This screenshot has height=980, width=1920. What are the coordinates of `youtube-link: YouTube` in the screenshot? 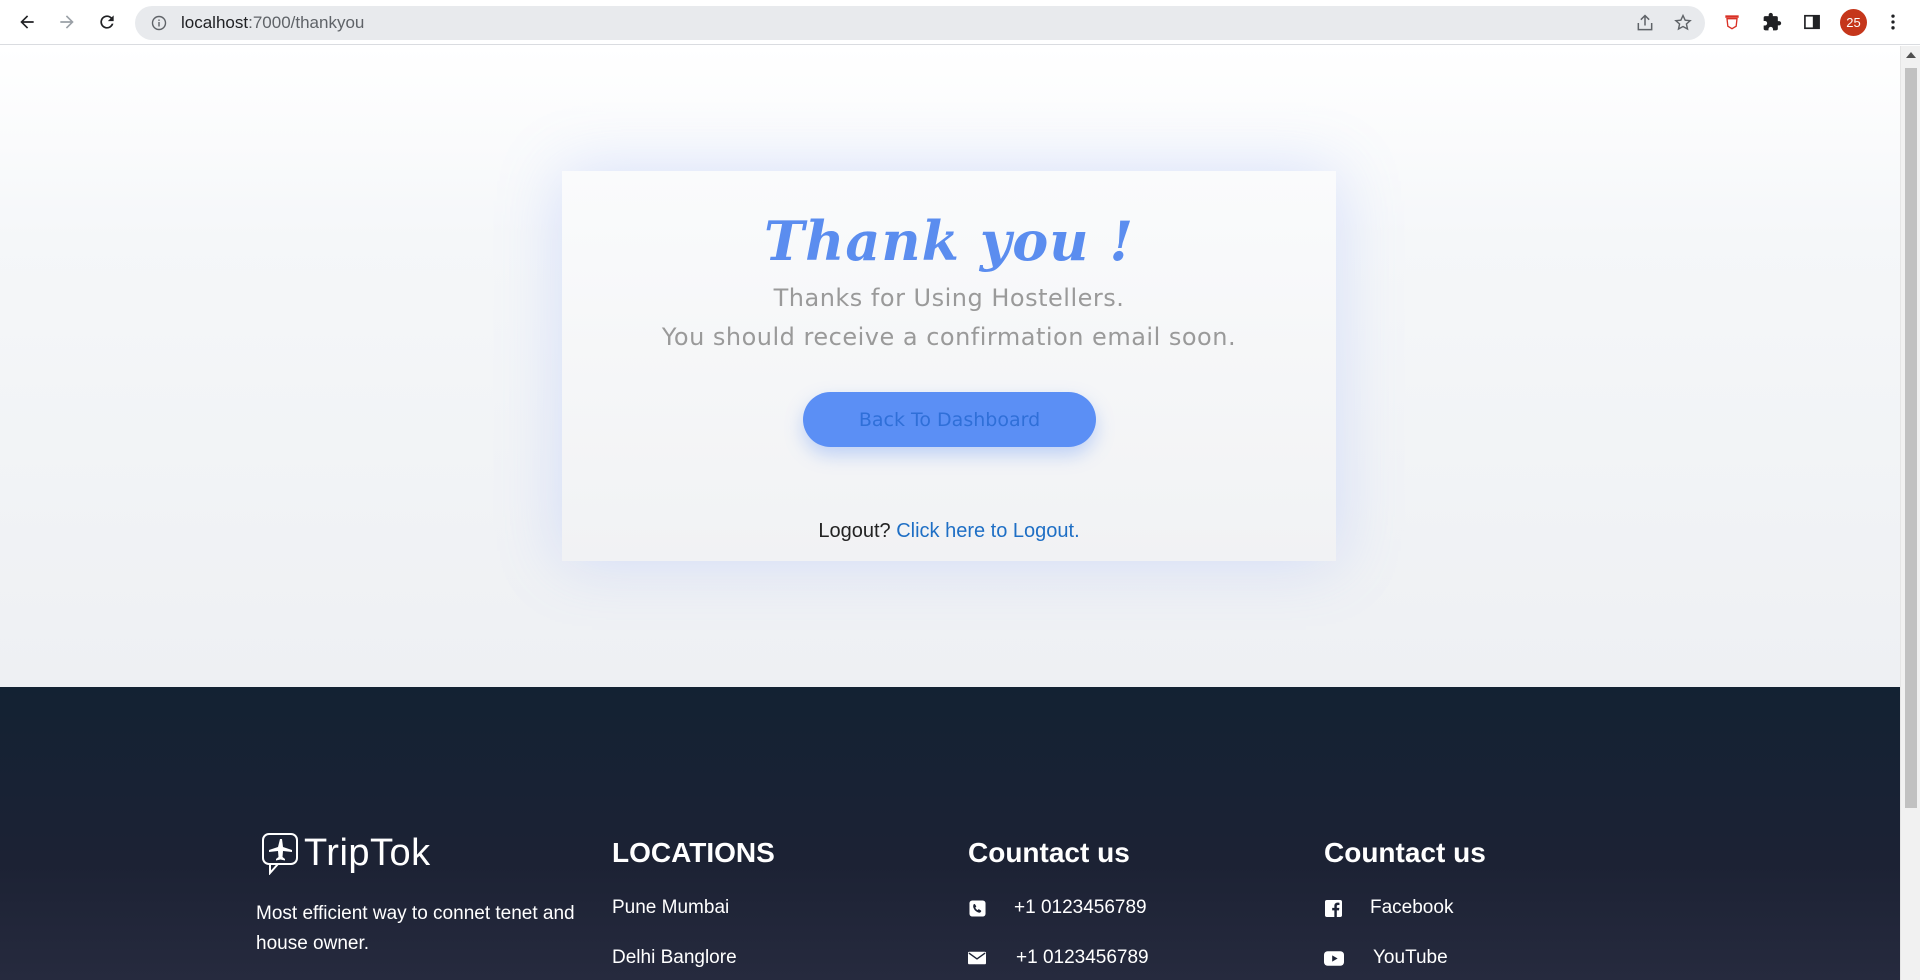 It's located at (1386, 958).